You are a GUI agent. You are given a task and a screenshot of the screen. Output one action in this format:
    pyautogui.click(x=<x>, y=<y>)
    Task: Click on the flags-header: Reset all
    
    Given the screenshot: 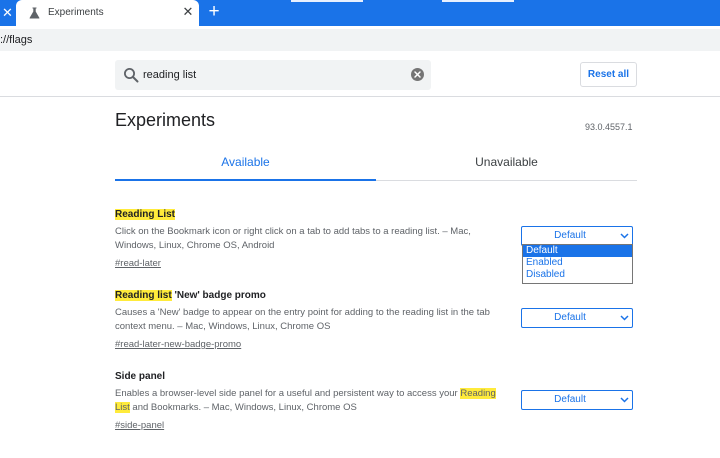 What is the action you would take?
    pyautogui.click(x=360, y=75)
    